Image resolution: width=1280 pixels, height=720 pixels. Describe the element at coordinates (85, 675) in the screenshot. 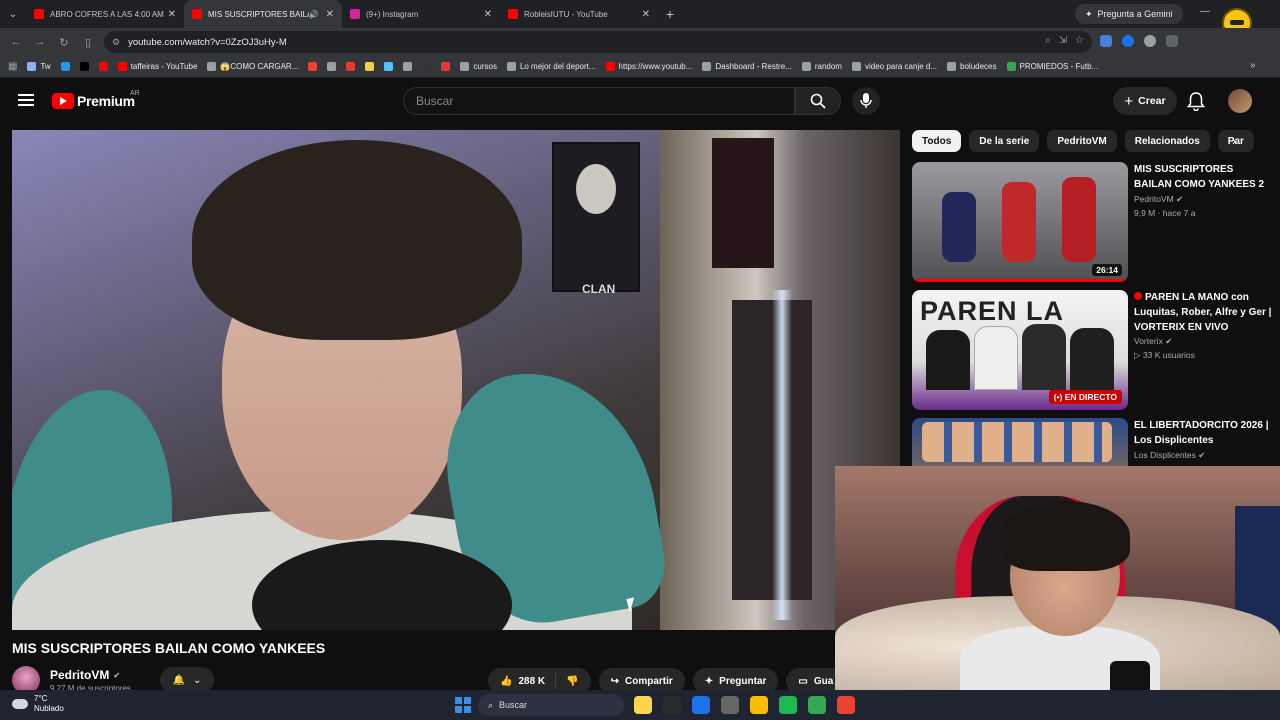

I see `channel-name-link: PedritoVM ✔` at that location.